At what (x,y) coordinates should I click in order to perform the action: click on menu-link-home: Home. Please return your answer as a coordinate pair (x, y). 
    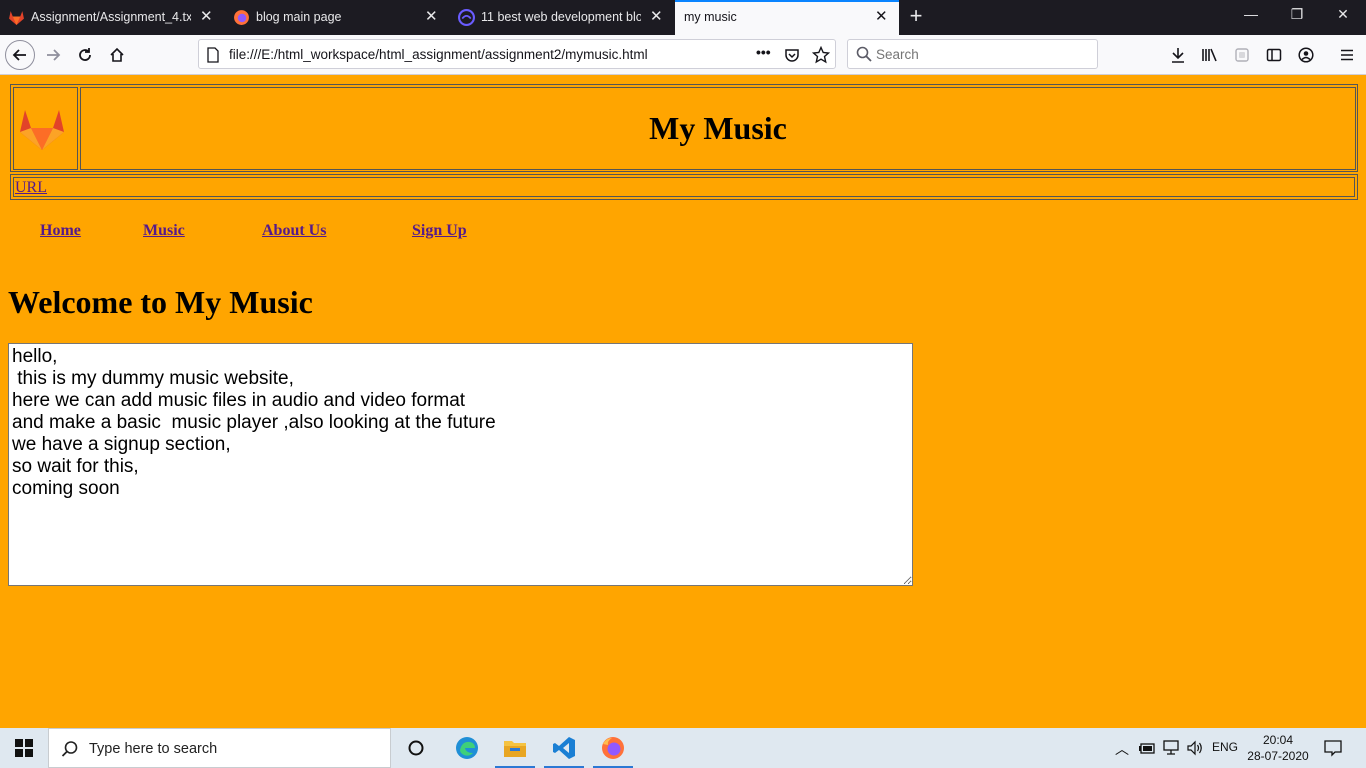
    Looking at the image, I should click on (60, 231).